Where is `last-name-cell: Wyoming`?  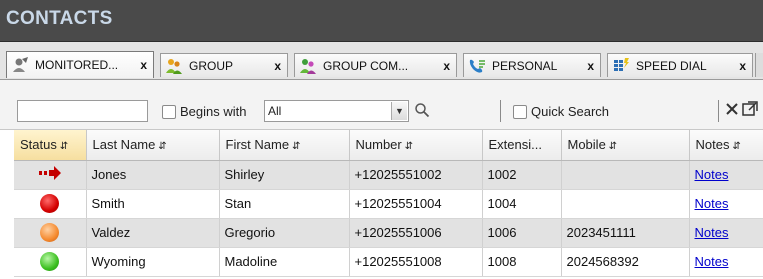 last-name-cell: Wyoming is located at coordinates (153, 262).